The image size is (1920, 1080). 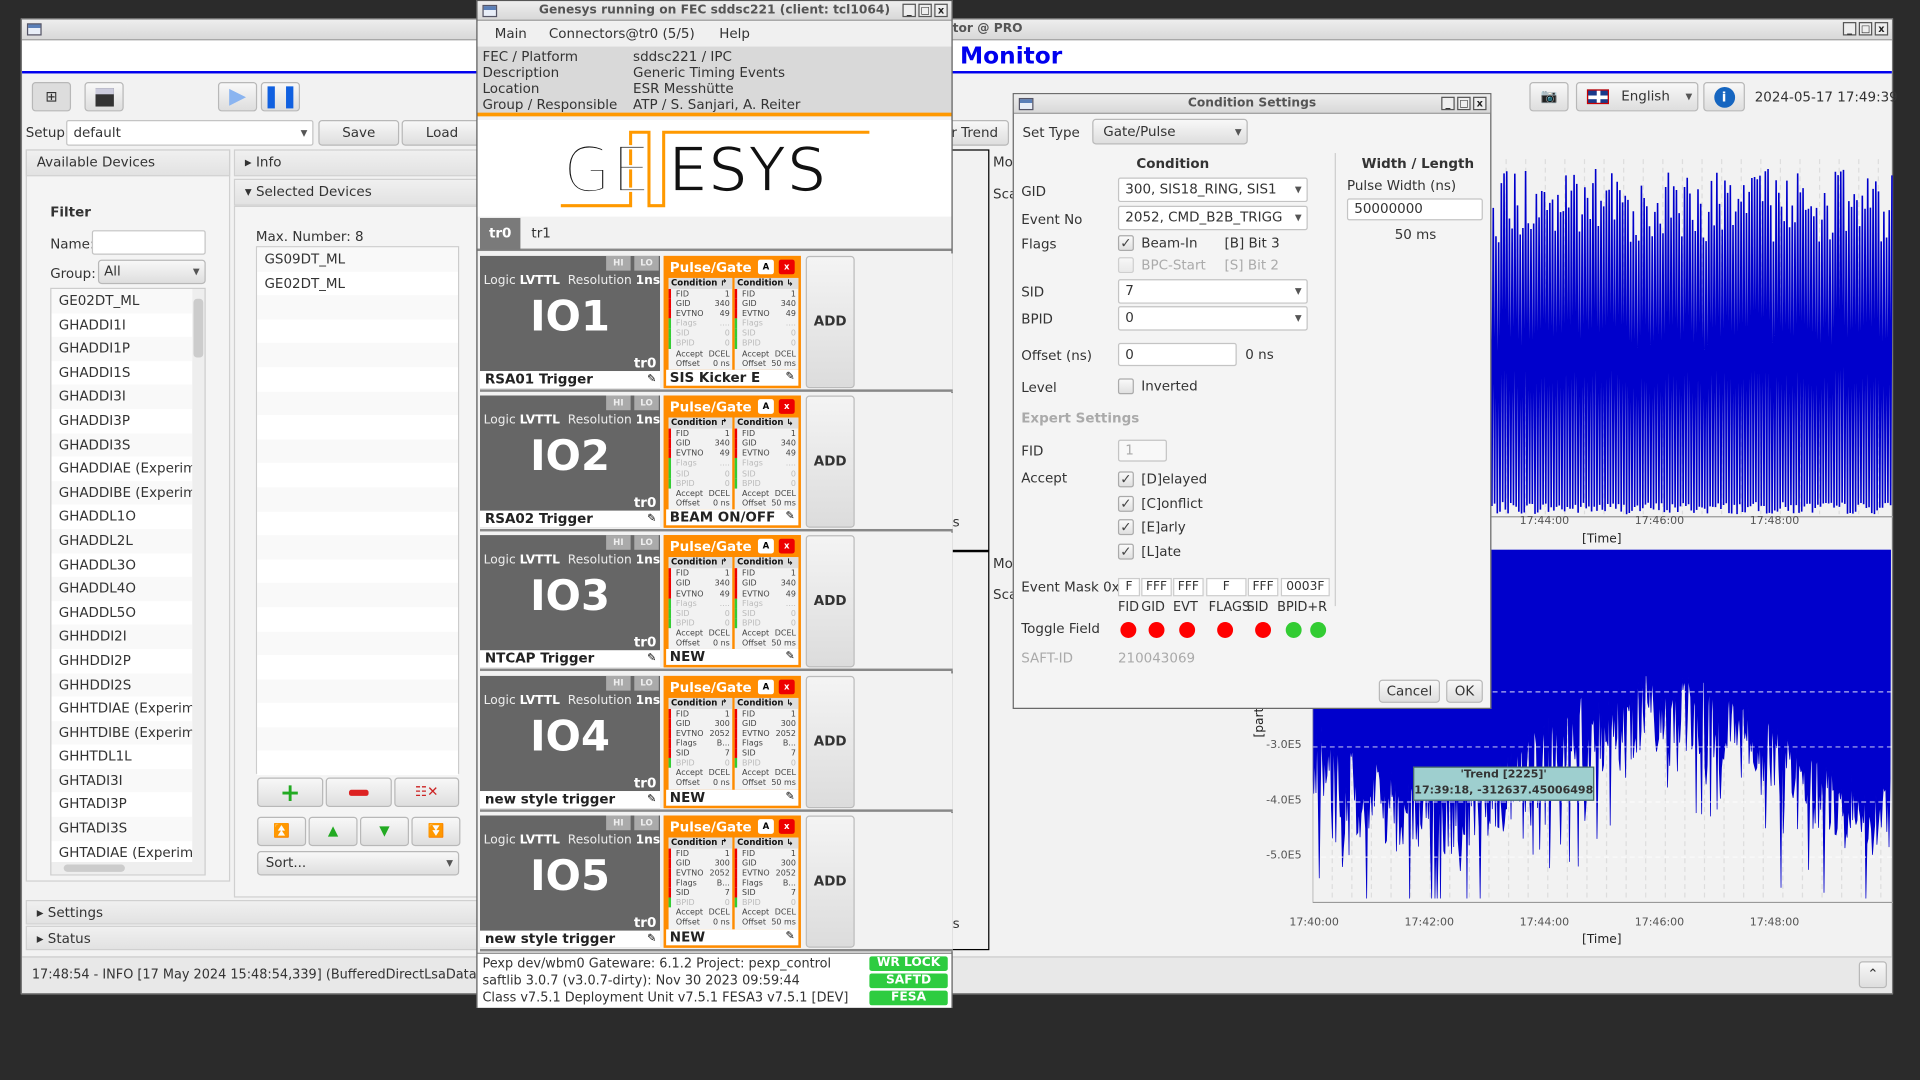 I want to click on add-device-button: +, so click(x=290, y=792).